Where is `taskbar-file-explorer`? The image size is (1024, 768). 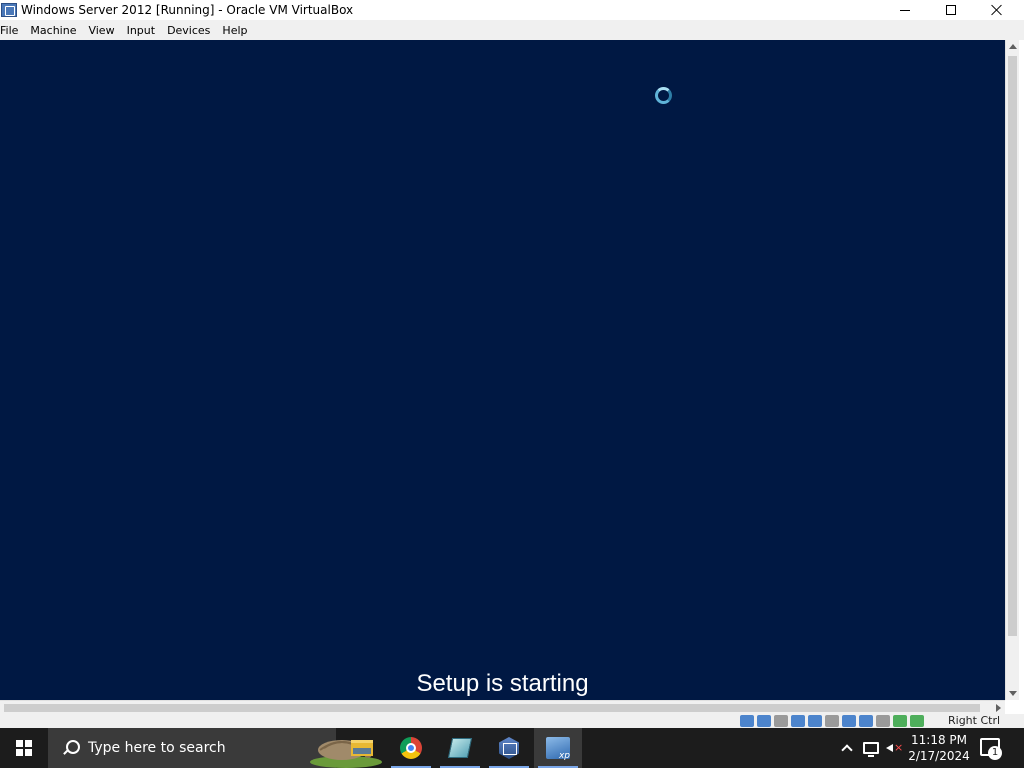
taskbar-file-explorer is located at coordinates (362, 748).